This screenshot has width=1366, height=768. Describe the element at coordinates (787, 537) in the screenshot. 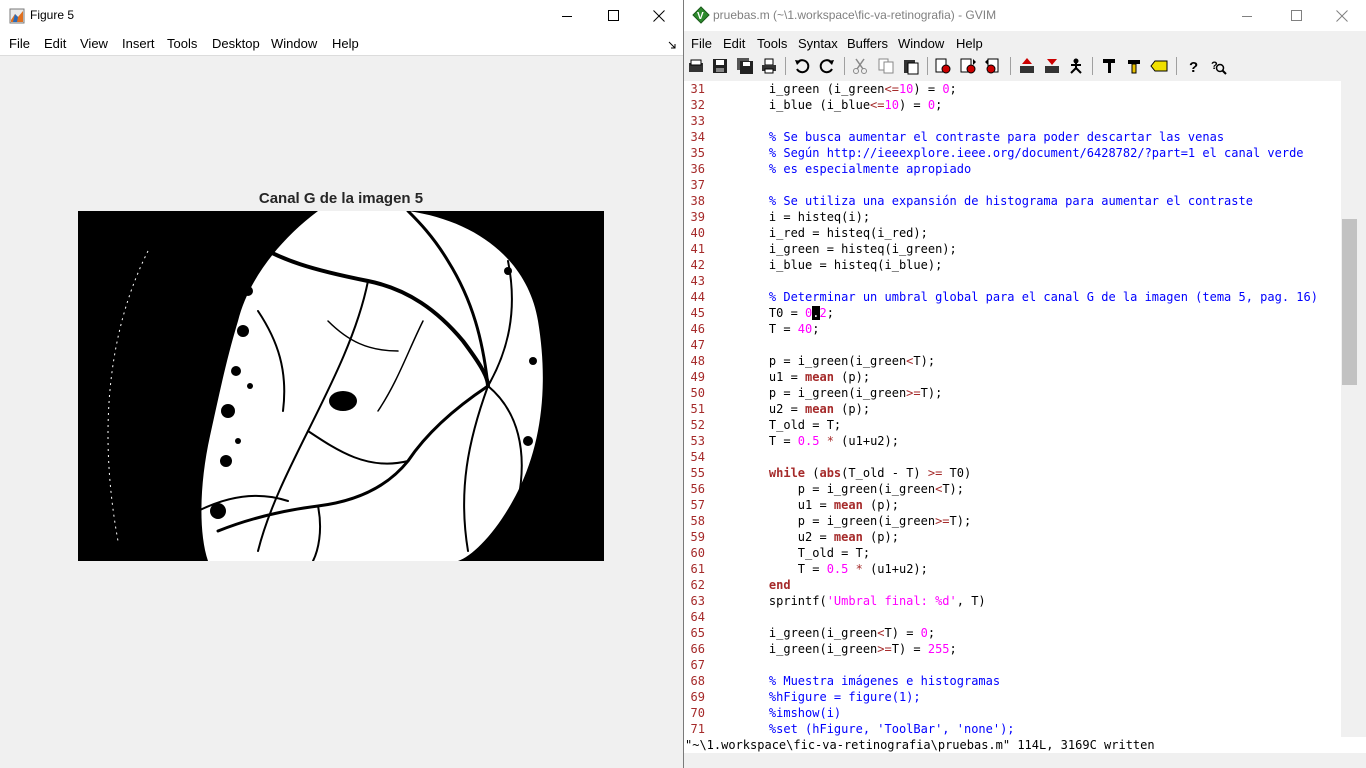

I see `code-token: u2 =` at that location.